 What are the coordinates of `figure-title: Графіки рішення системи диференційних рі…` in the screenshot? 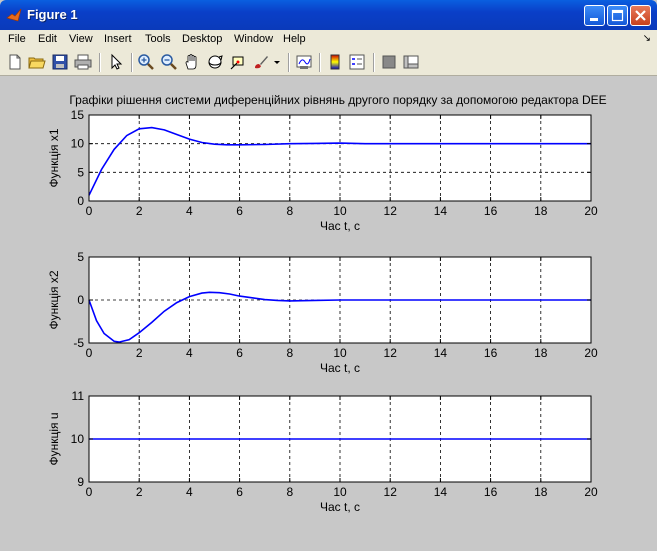 It's located at (337, 100).